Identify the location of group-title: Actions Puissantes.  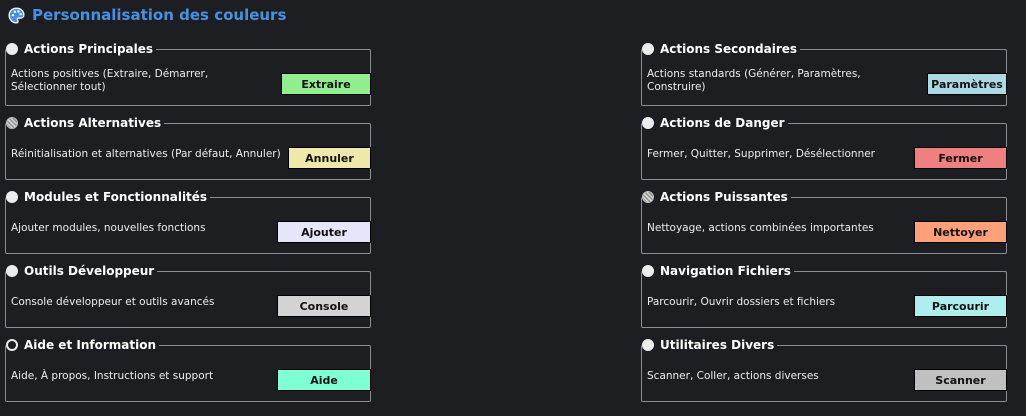
(724, 197).